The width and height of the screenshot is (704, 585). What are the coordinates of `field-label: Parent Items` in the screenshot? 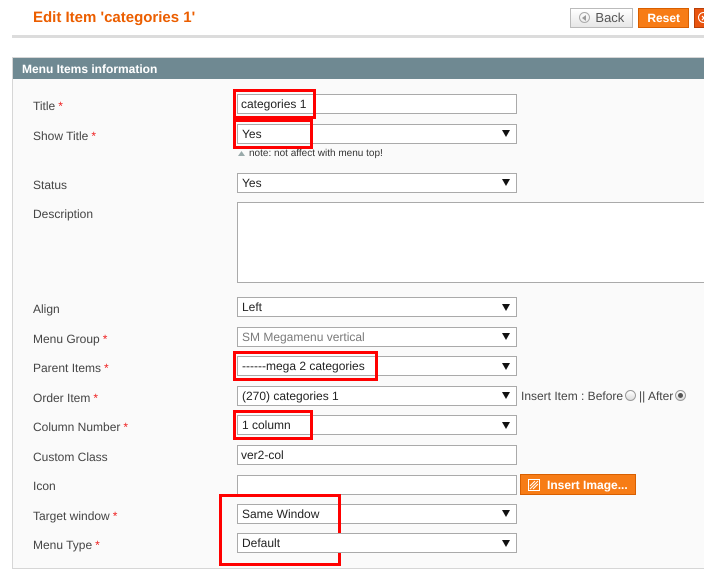 It's located at (67, 368).